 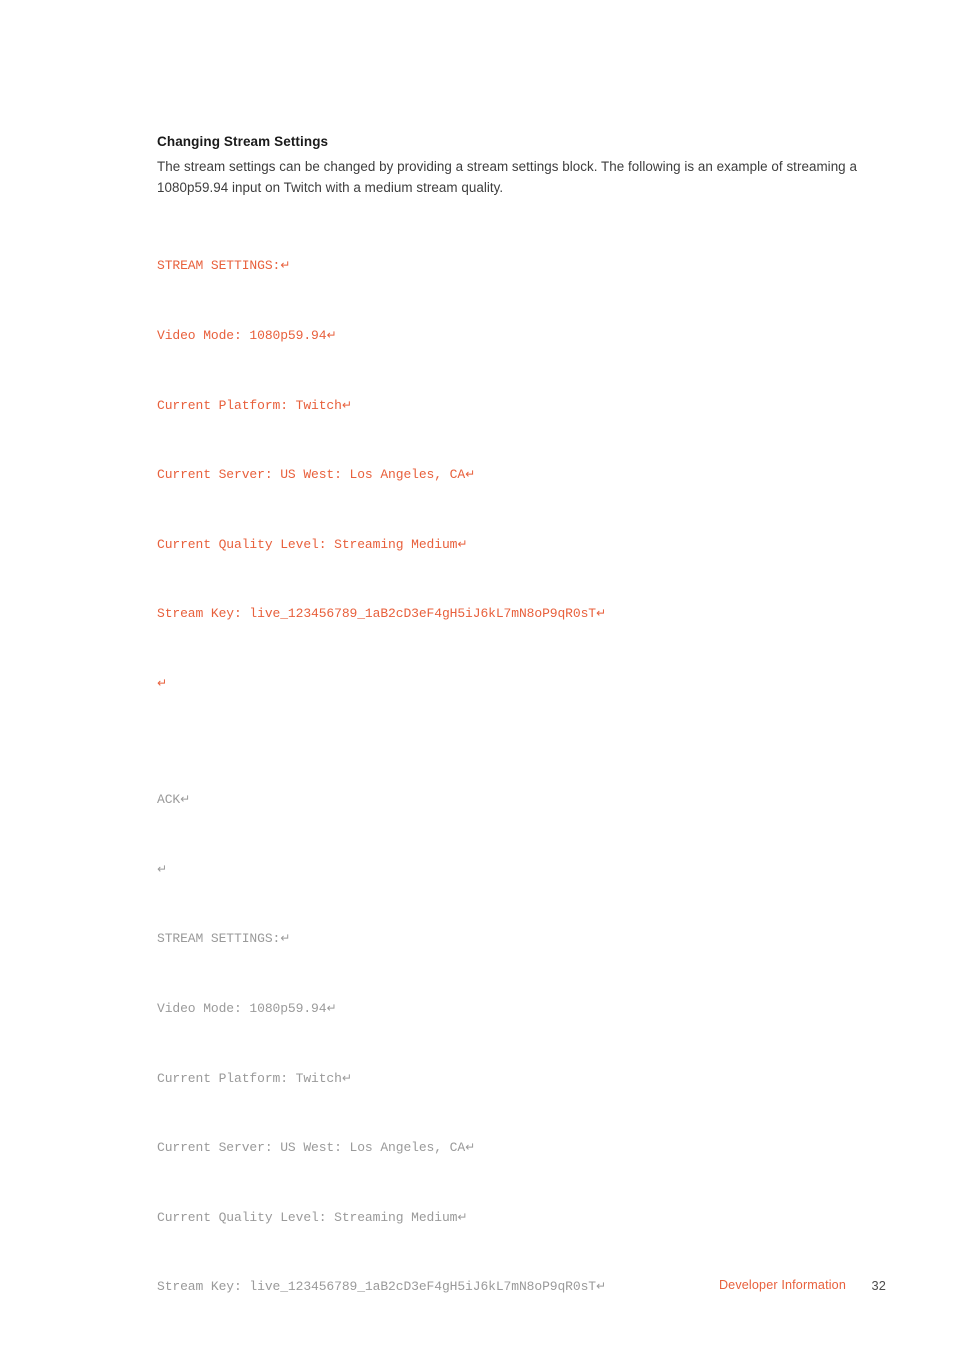 What do you see at coordinates (477, 1289) in the screenshot?
I see `page-footer: Developer Information 32` at bounding box center [477, 1289].